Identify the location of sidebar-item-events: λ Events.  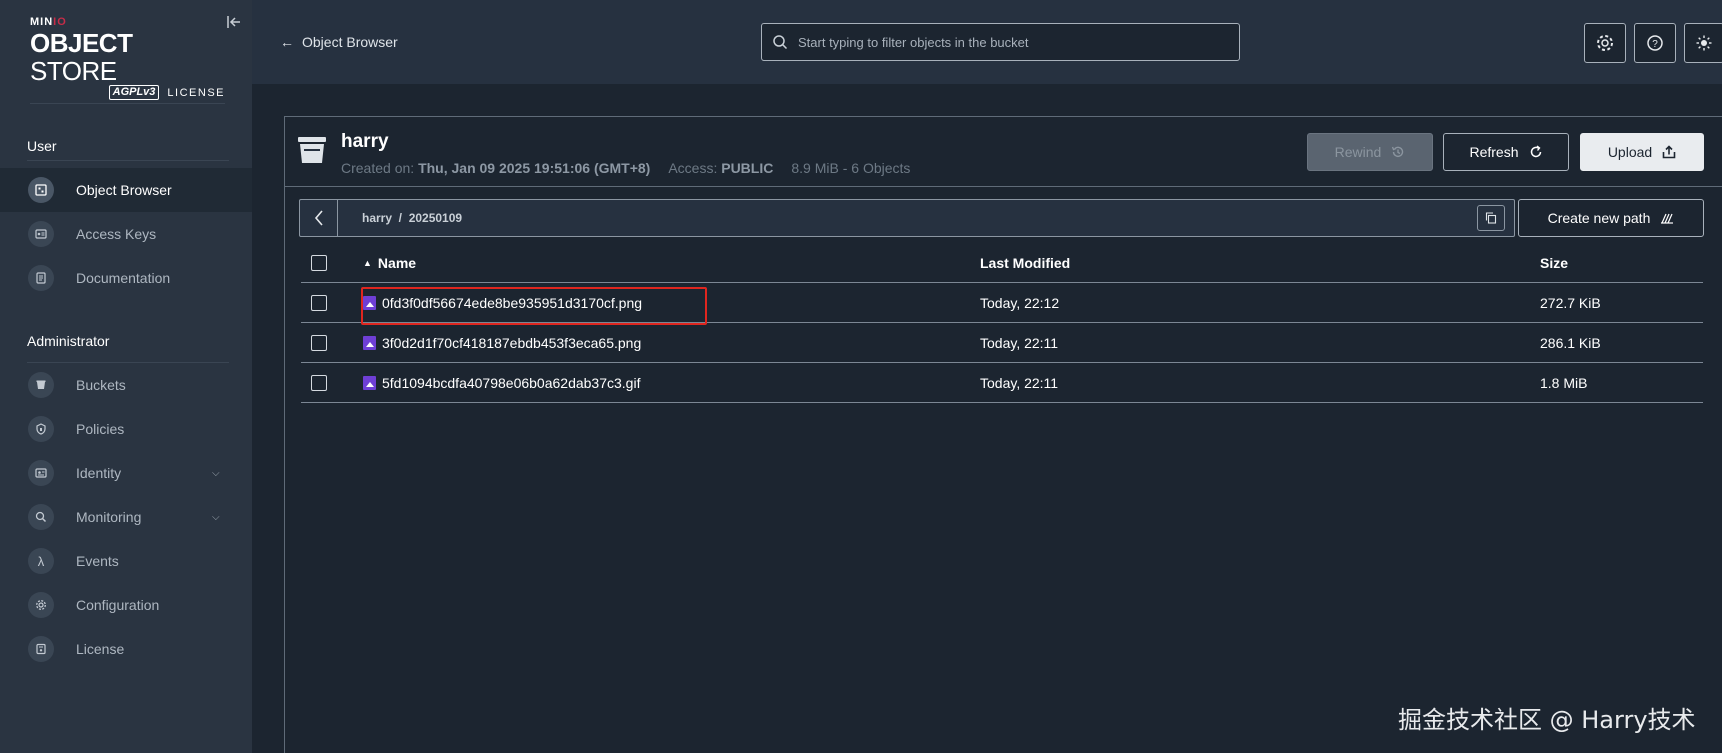
(126, 561).